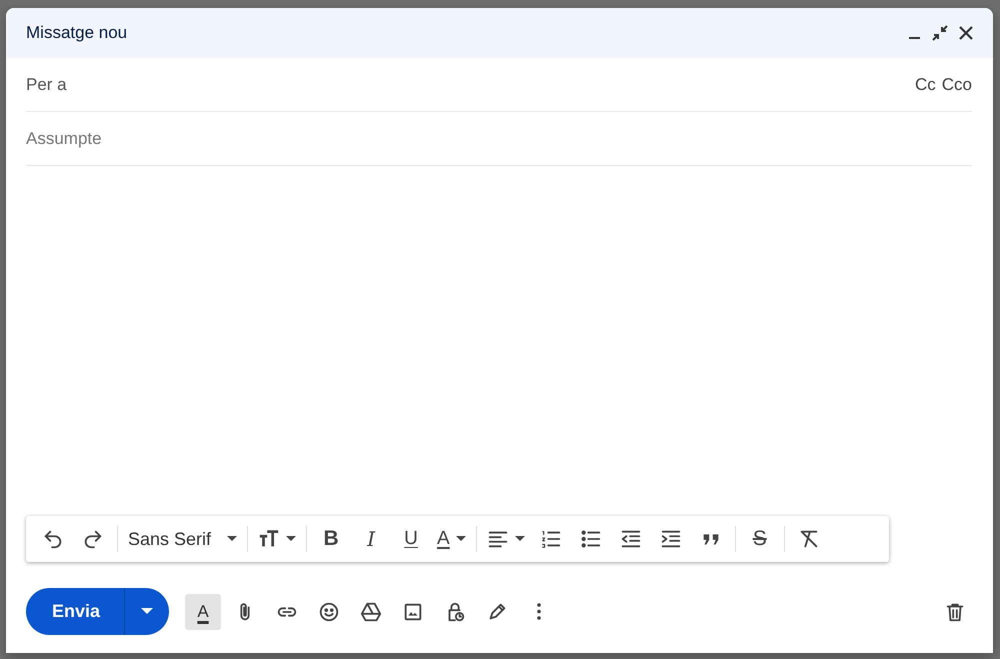 The width and height of the screenshot is (1000, 659). I want to click on font-dropdown: Sans Serif, so click(182, 539).